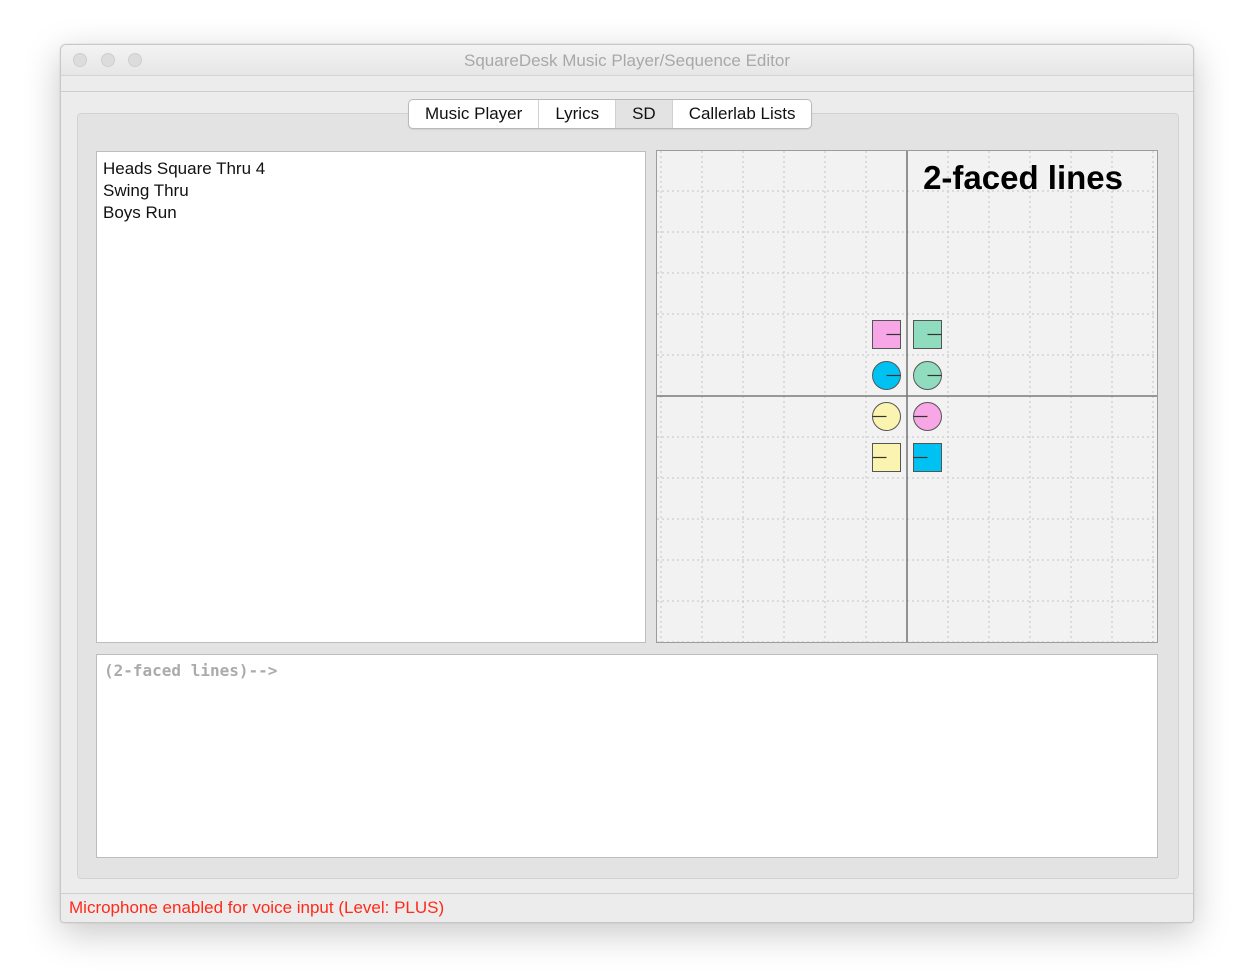 The image size is (1239, 976). Describe the element at coordinates (627, 670) in the screenshot. I see `sd-command-input` at that location.